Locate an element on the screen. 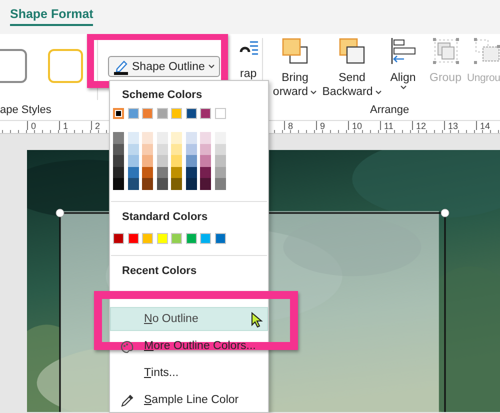  pen-icon is located at coordinates (121, 66).